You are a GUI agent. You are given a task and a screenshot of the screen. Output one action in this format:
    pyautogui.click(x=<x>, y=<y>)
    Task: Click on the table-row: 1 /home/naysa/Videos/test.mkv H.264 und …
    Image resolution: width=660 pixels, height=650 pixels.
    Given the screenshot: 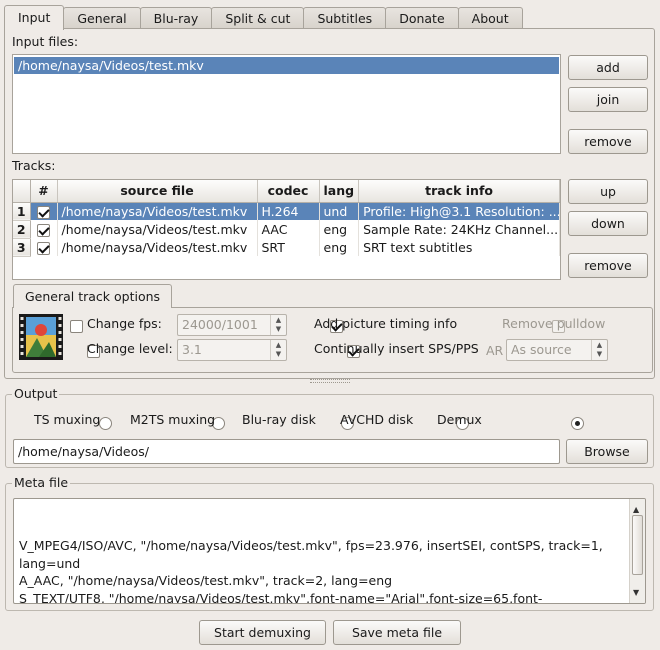 What is the action you would take?
    pyautogui.click(x=286, y=211)
    